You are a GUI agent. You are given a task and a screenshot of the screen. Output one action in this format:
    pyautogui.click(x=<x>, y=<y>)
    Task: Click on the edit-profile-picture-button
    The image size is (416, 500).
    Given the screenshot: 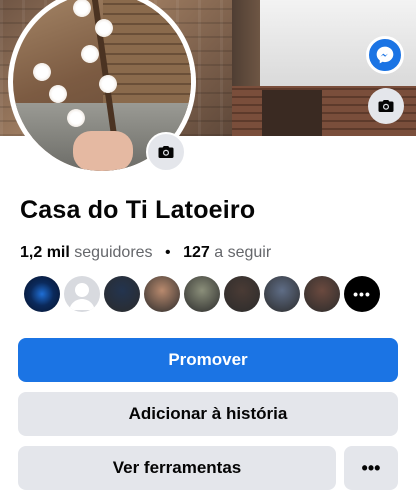 What is the action you would take?
    pyautogui.click(x=166, y=152)
    